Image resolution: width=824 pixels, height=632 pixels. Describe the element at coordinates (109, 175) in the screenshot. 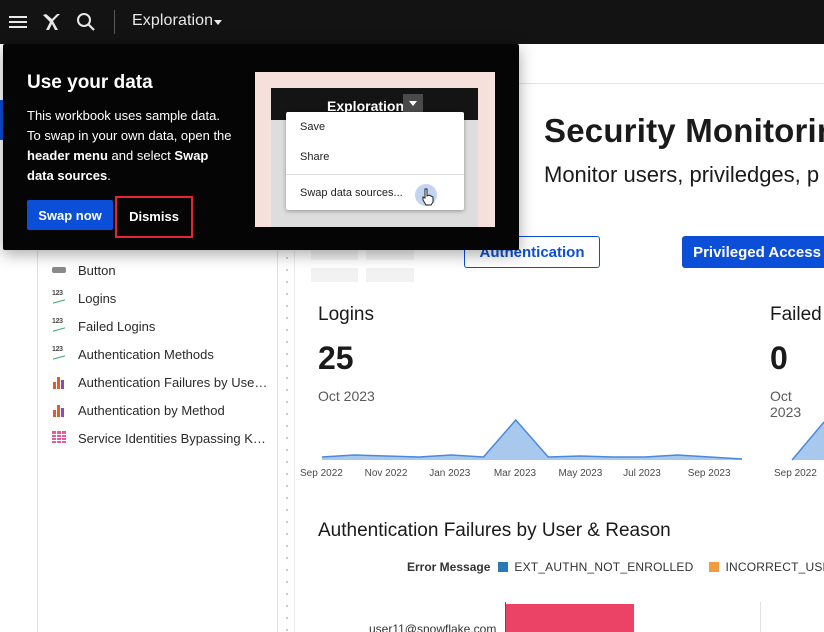

I see `body-text: .` at that location.